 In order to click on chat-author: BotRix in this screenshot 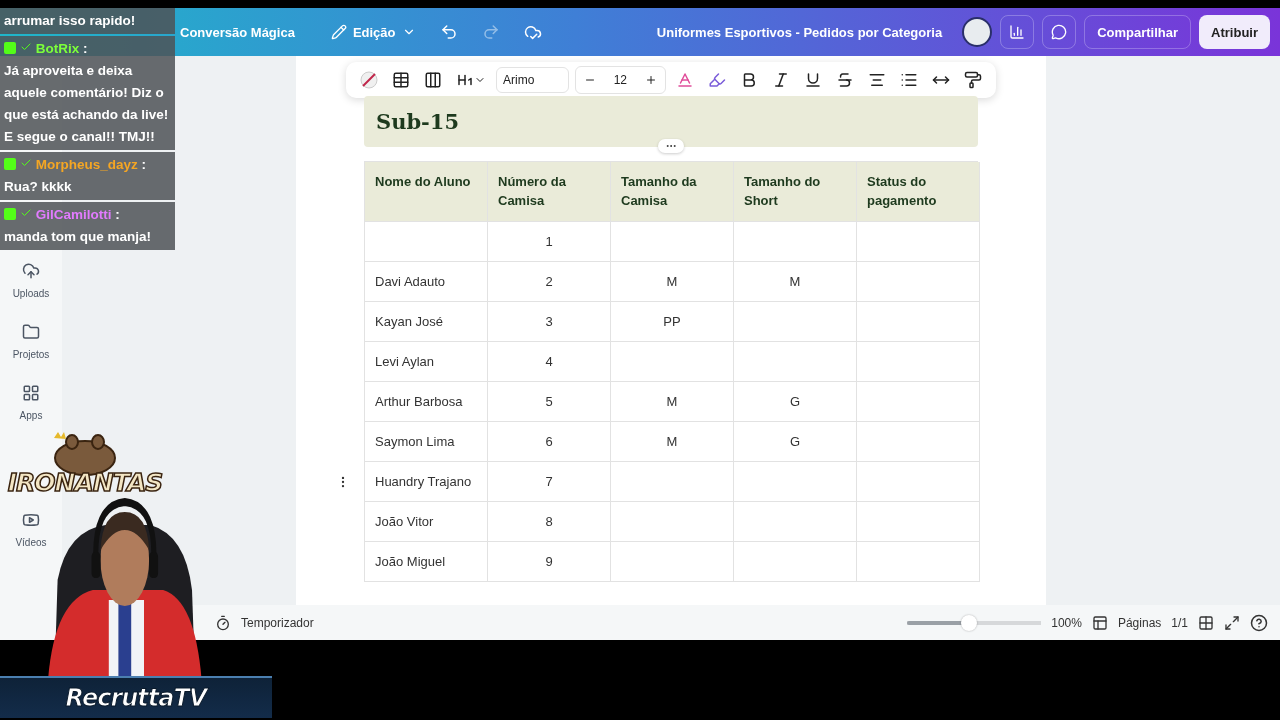, I will do `click(57, 48)`.